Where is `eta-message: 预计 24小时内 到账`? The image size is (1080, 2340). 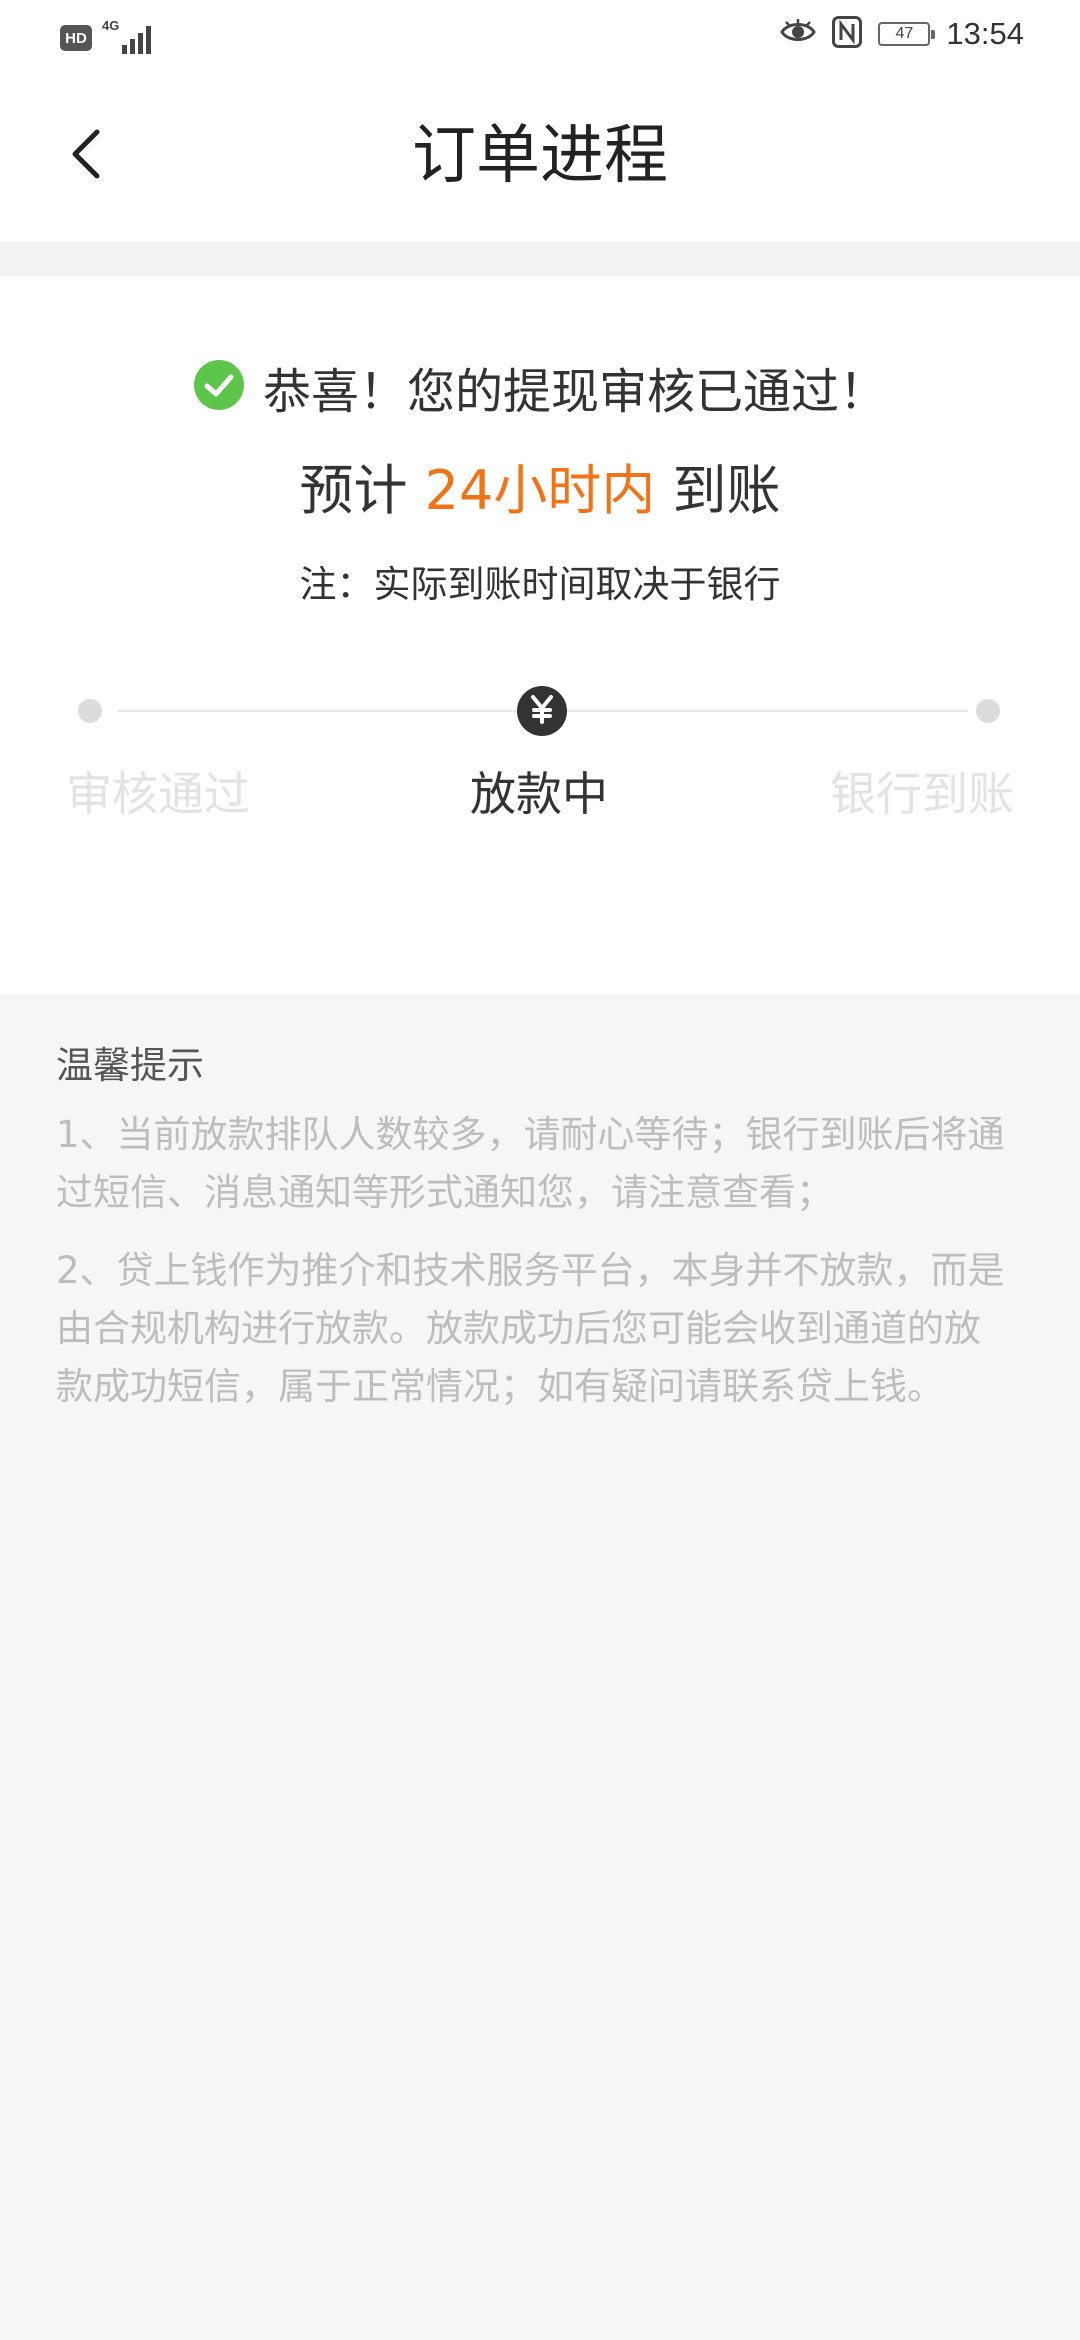
eta-message: 预计 24小时内 到账 is located at coordinates (540, 485).